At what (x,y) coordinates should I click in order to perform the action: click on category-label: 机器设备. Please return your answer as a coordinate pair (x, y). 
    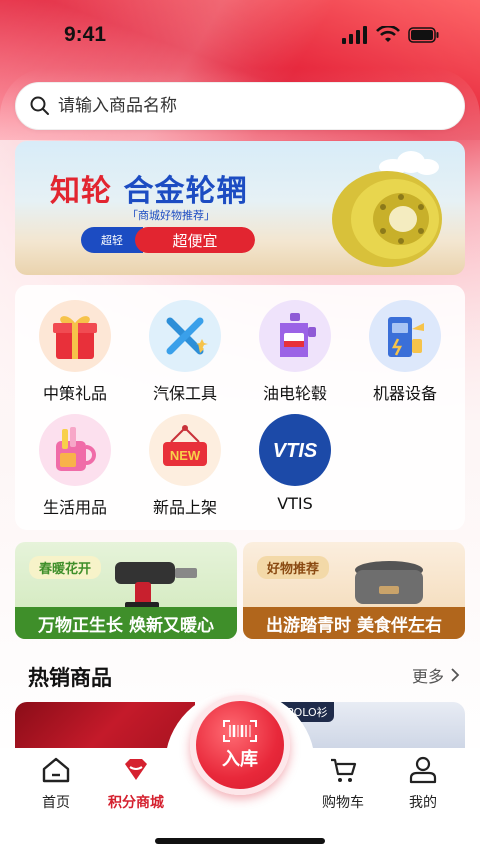
    Looking at the image, I should click on (404, 393).